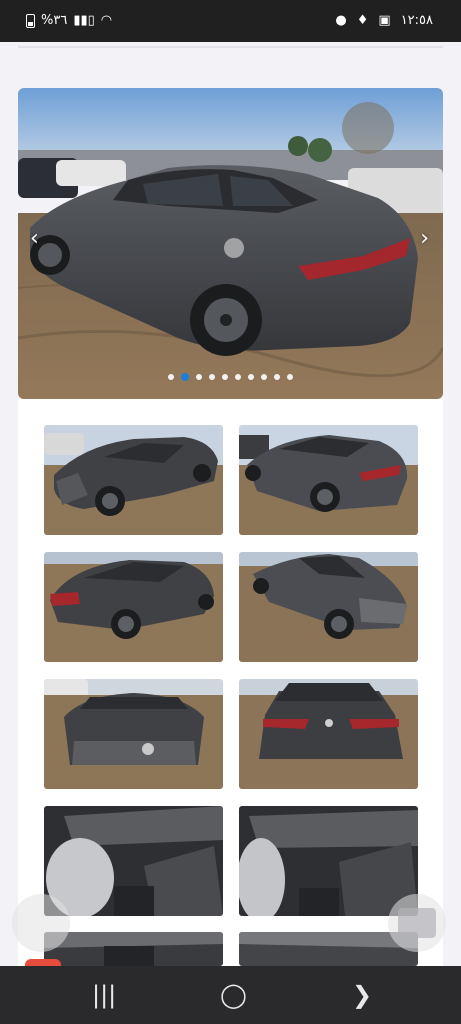 This screenshot has height=1024, width=461. I want to click on status-right: ● ♦ ▣ ١٢:٥٨, so click(384, 21).